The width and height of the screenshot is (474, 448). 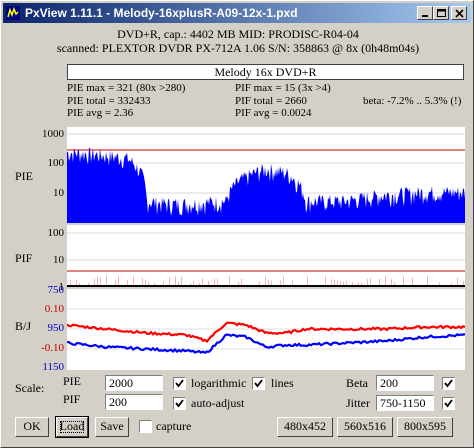 What do you see at coordinates (58, 260) in the screenshot?
I see `pif-tick-10: 10` at bounding box center [58, 260].